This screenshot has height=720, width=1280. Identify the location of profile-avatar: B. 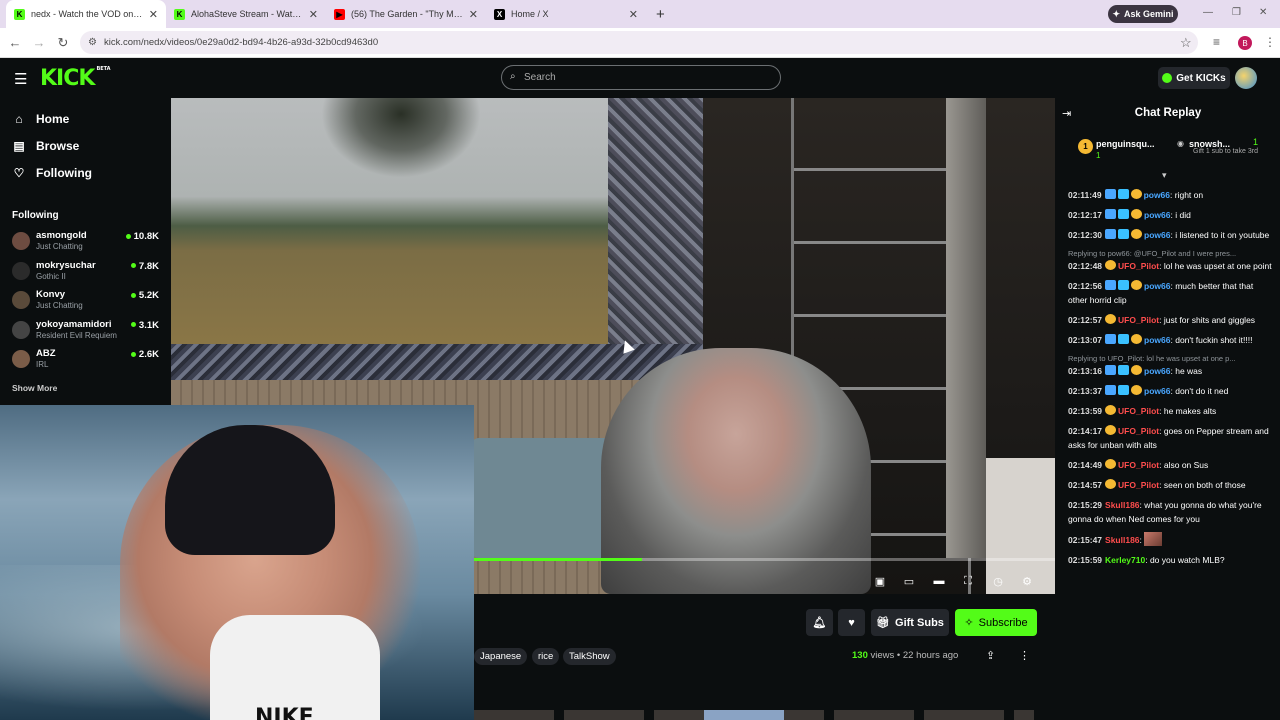
(1245, 43).